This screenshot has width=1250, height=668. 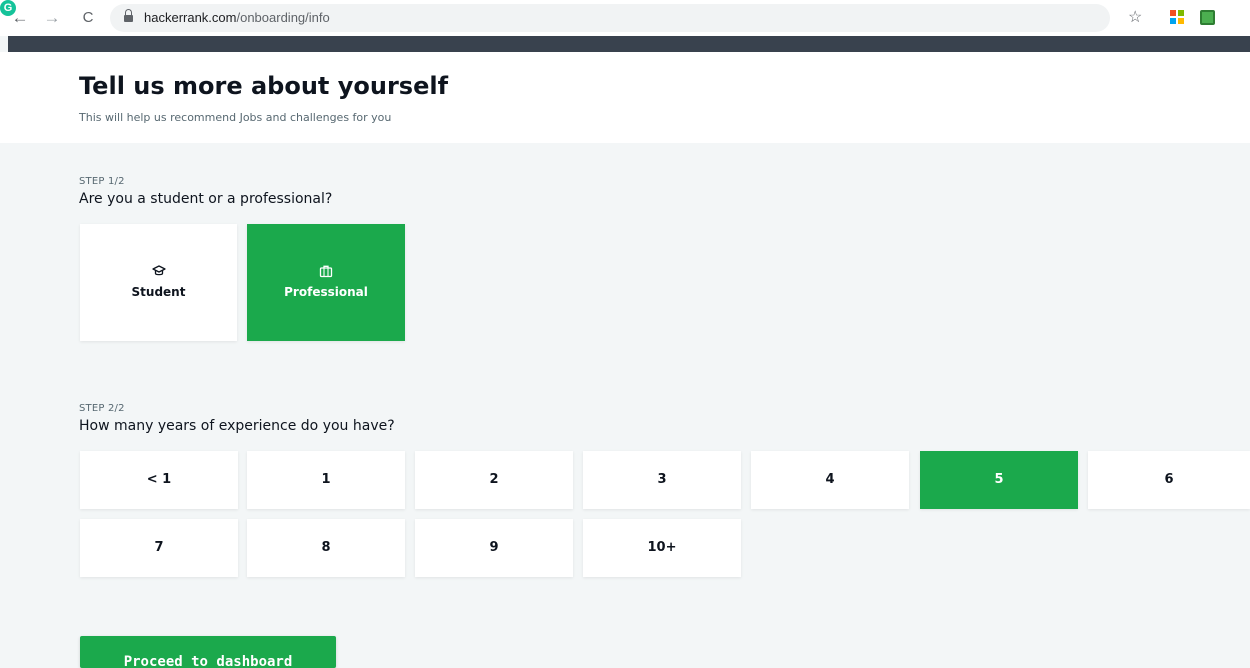 What do you see at coordinates (830, 480) in the screenshot?
I see `experience-option-4: 4` at bounding box center [830, 480].